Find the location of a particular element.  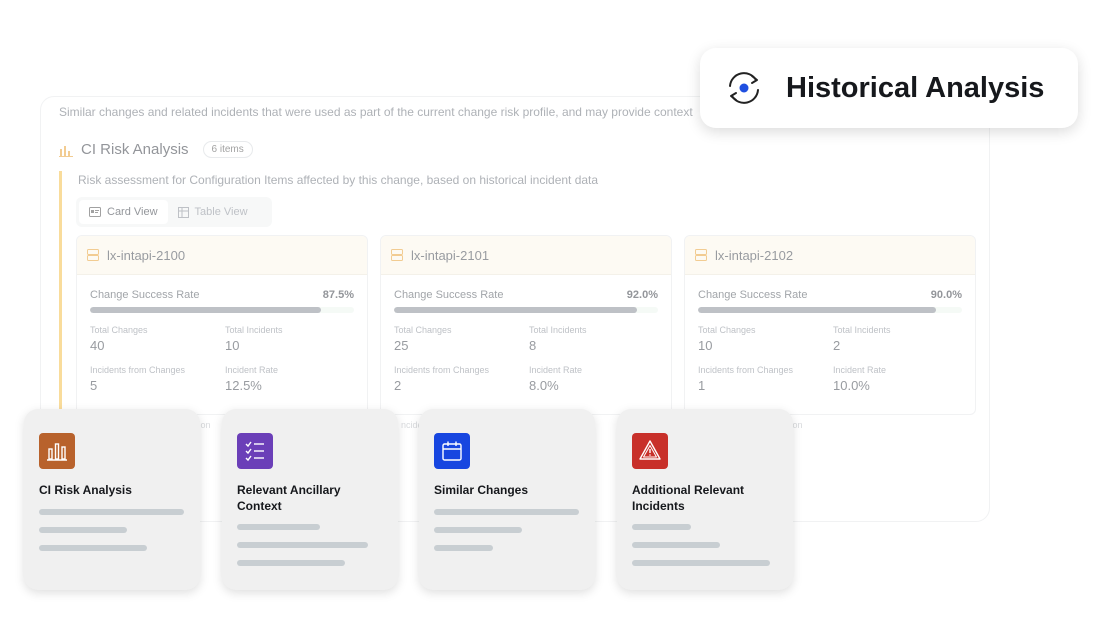

historical-analysis-title: Historical Analysis is located at coordinates (915, 87).